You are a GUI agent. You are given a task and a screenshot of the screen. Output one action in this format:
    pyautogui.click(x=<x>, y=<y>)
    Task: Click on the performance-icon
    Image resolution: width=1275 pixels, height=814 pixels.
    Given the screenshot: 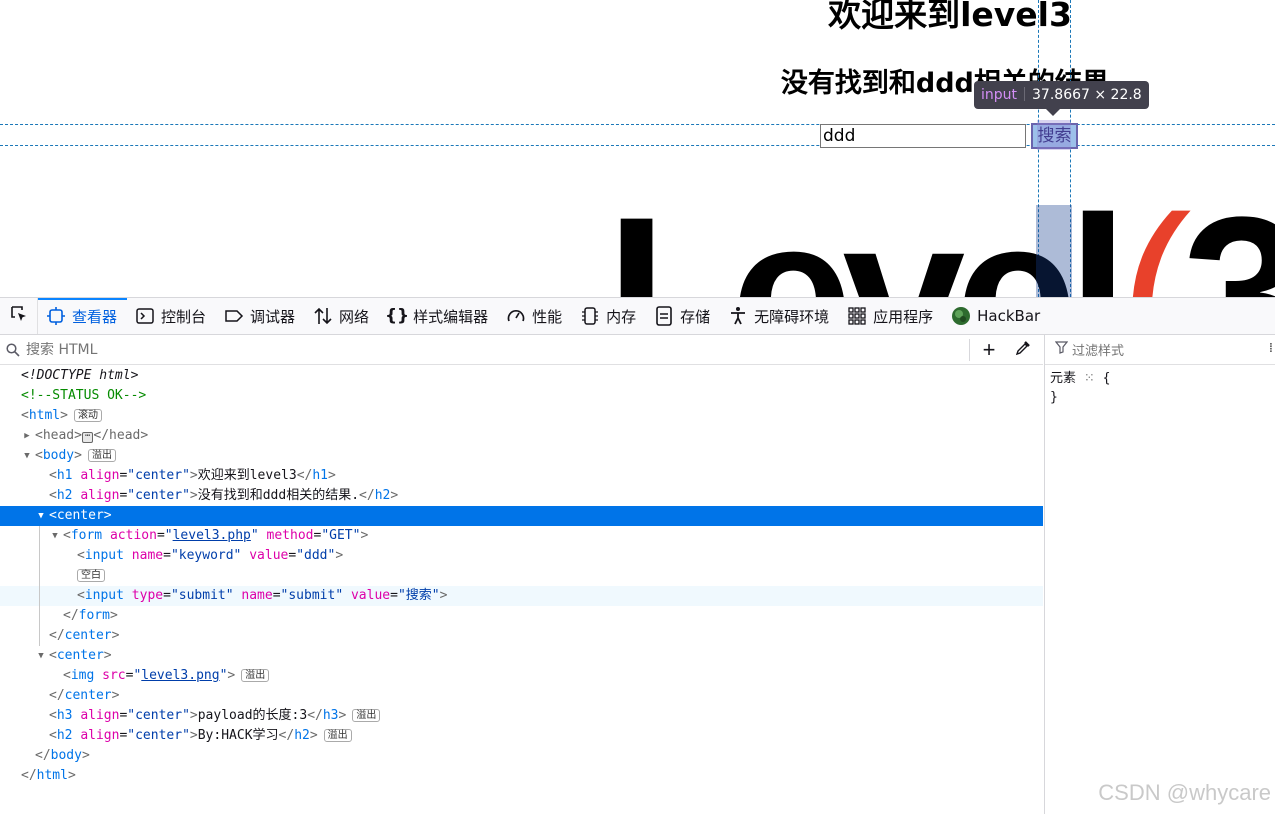 What is the action you would take?
    pyautogui.click(x=516, y=316)
    